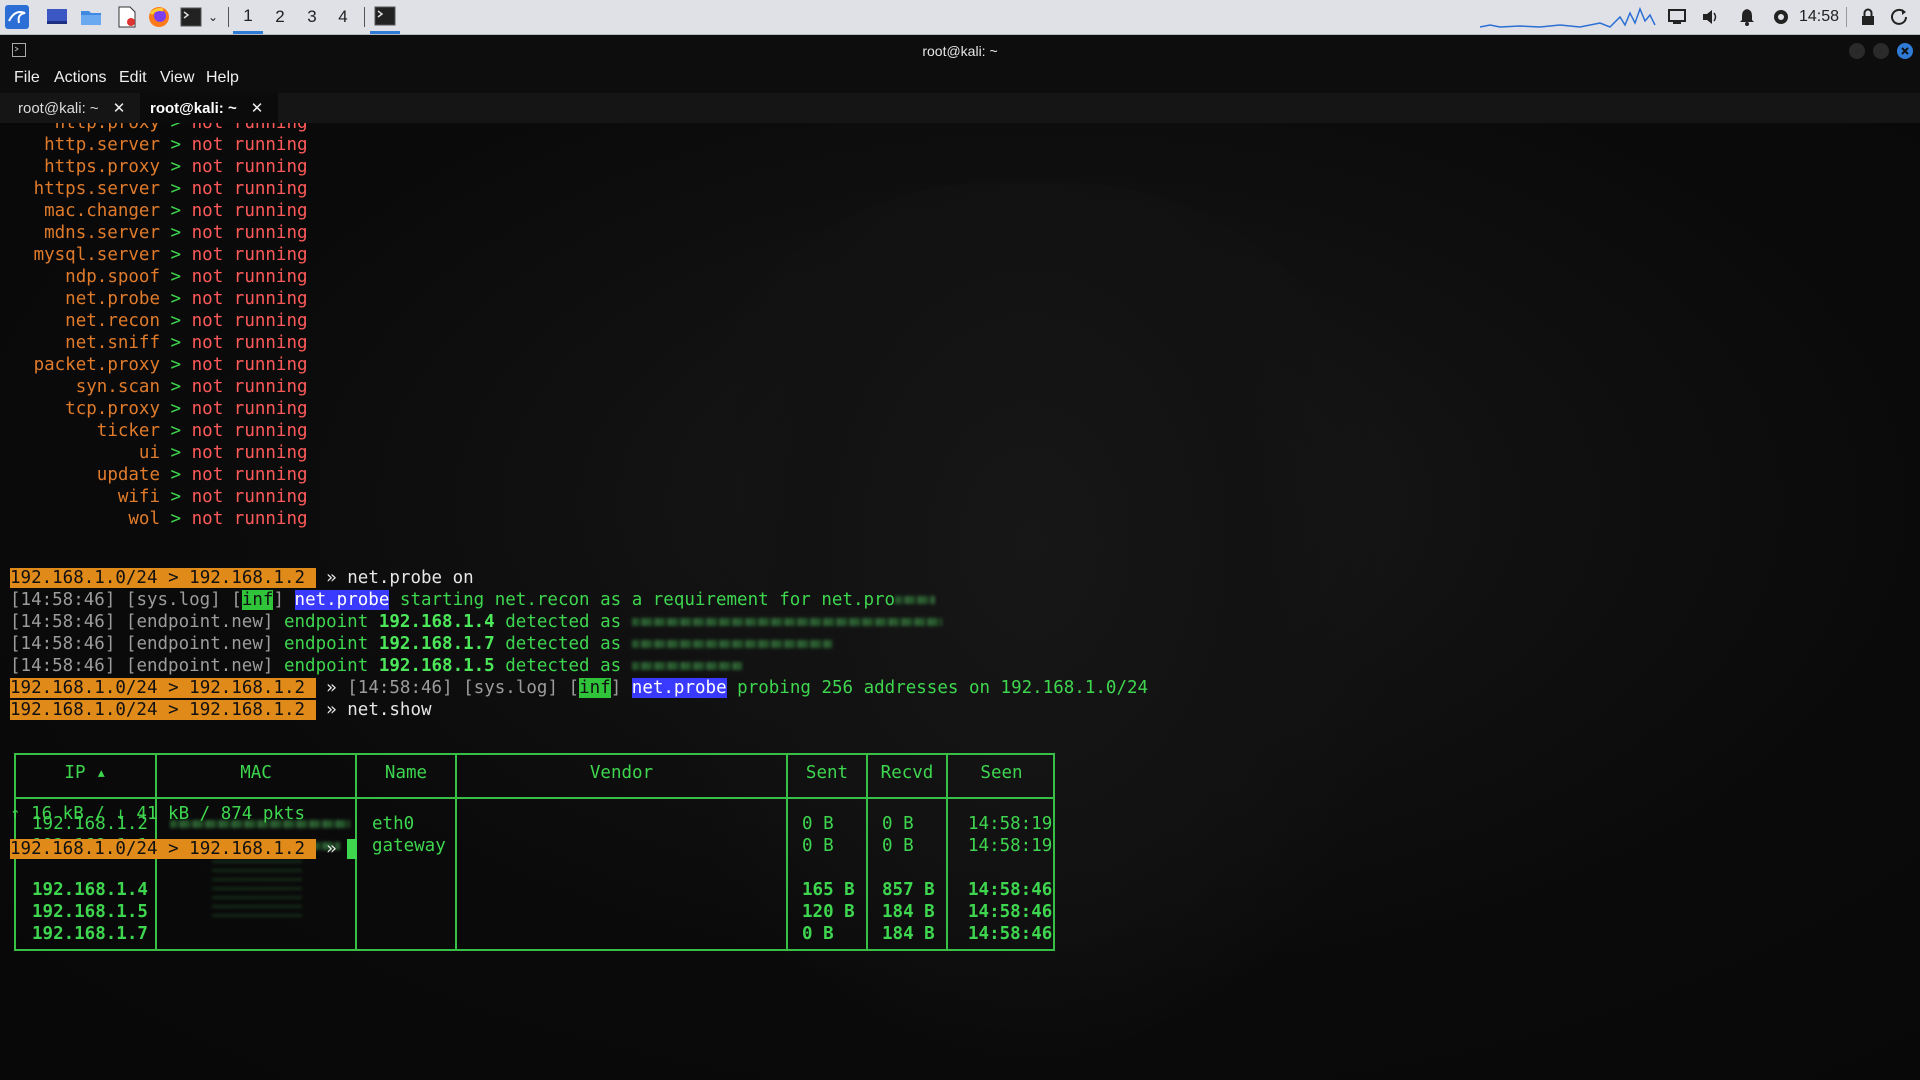 The height and width of the screenshot is (1080, 1920). What do you see at coordinates (112, 409) in the screenshot?
I see `module-name: tcp.proxy` at bounding box center [112, 409].